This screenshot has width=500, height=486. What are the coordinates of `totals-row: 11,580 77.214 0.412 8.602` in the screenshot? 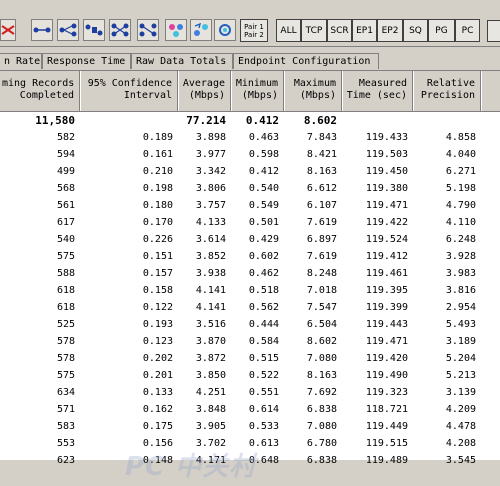 It's located at (250, 120).